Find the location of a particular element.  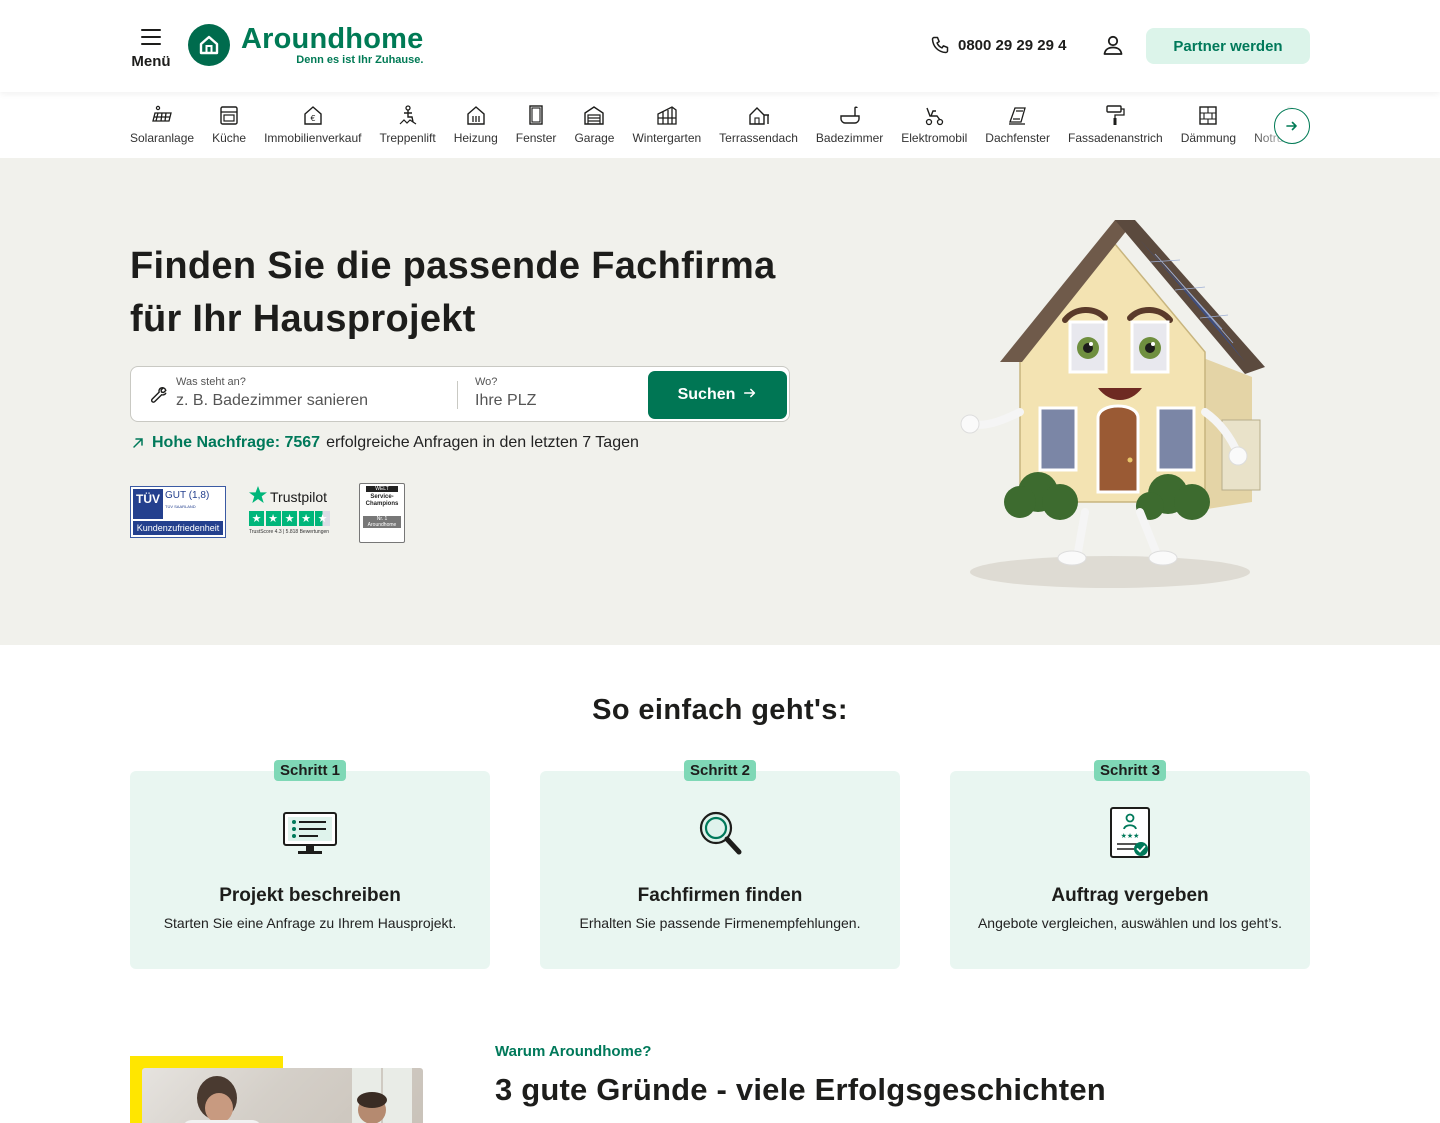

phone-number: 0800 29 29 29 4 is located at coordinates (1012, 45).